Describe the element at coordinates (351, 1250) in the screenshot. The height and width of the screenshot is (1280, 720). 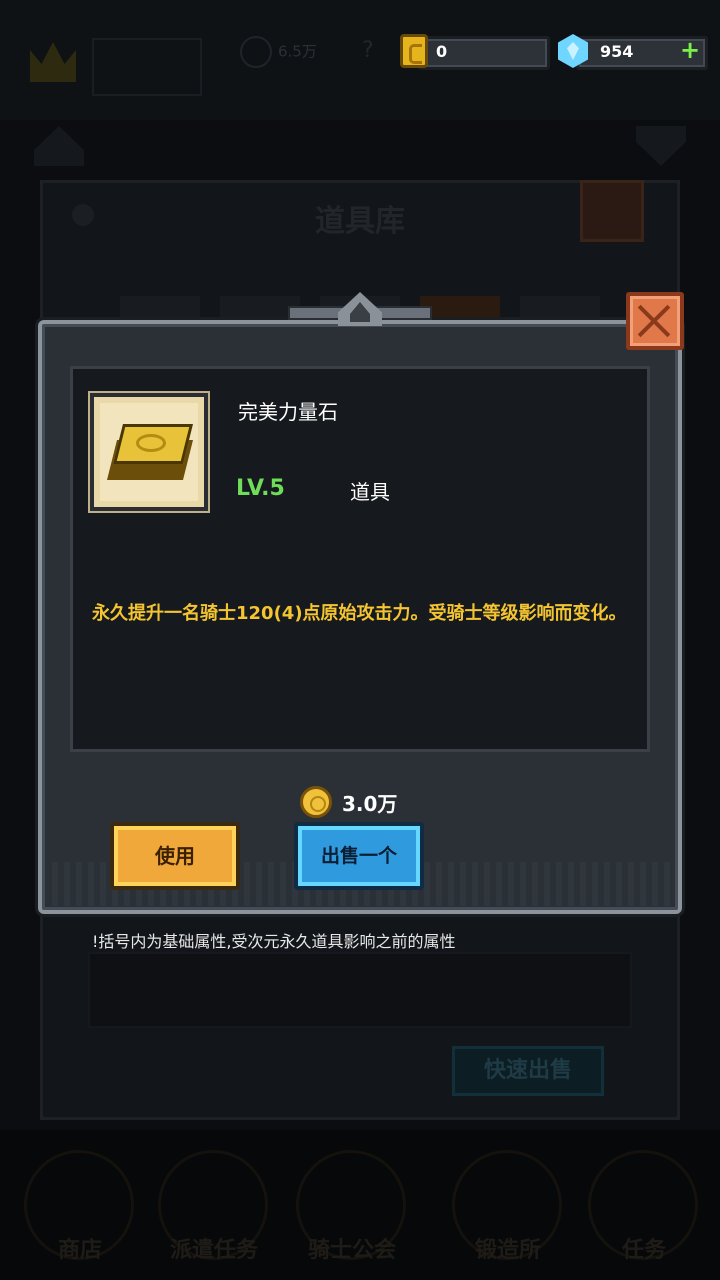
I see `nav-guild-label: 骑士公会` at that location.